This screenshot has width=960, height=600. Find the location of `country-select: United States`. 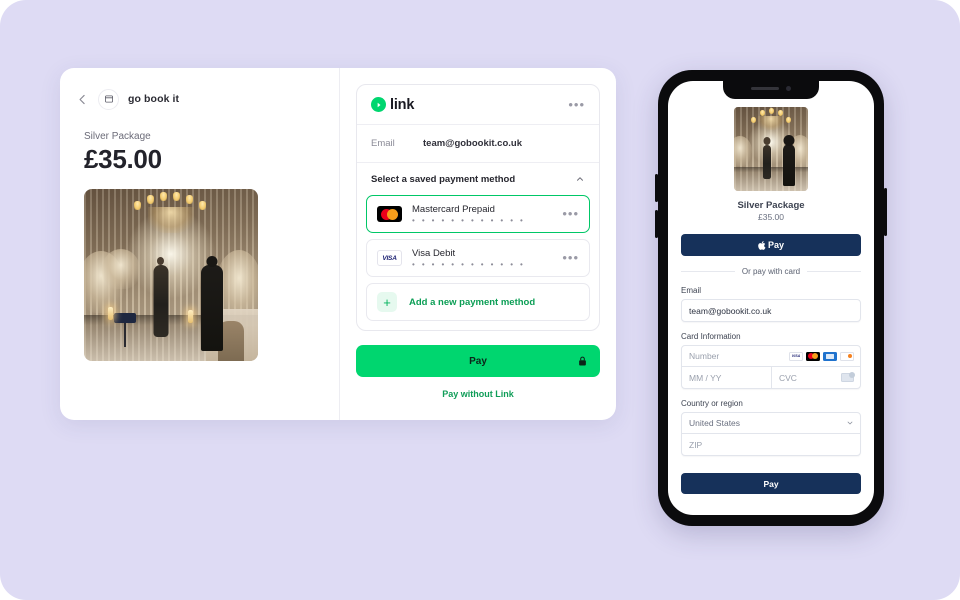

country-select: United States is located at coordinates (771, 423).